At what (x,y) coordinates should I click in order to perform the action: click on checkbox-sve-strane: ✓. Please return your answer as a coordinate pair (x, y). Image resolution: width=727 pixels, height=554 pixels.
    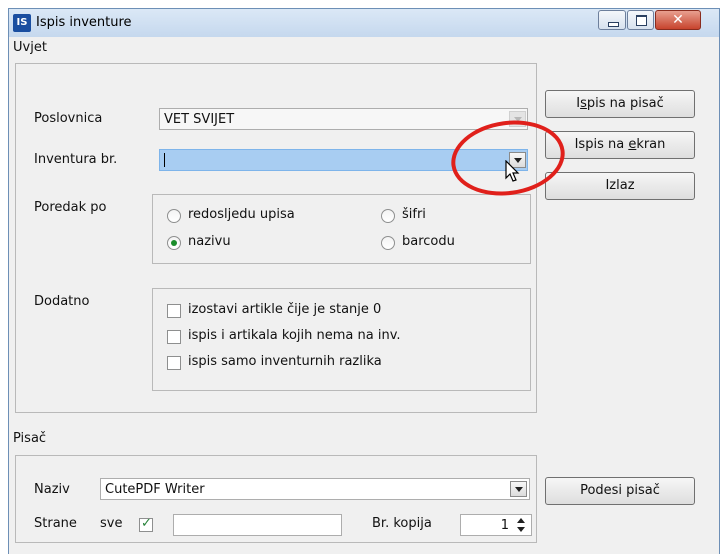
    Looking at the image, I should click on (146, 524).